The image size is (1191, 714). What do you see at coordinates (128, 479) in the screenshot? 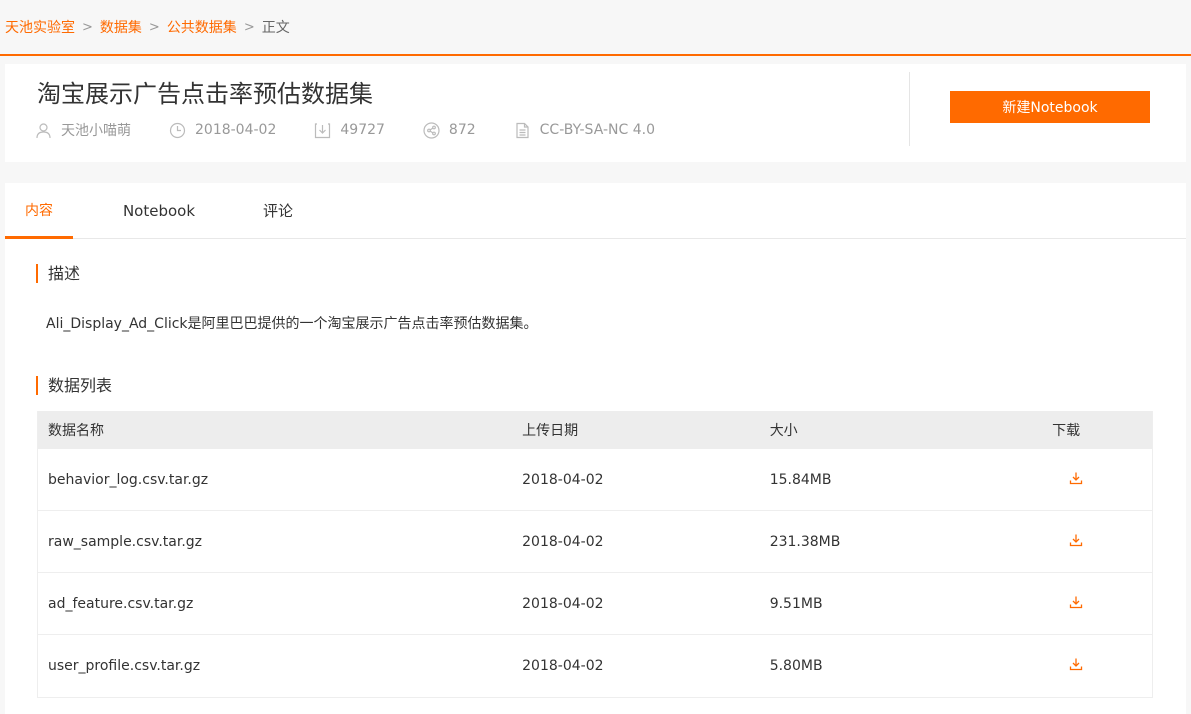
I see `file-name: behavior_log.csv.tar.gz` at bounding box center [128, 479].